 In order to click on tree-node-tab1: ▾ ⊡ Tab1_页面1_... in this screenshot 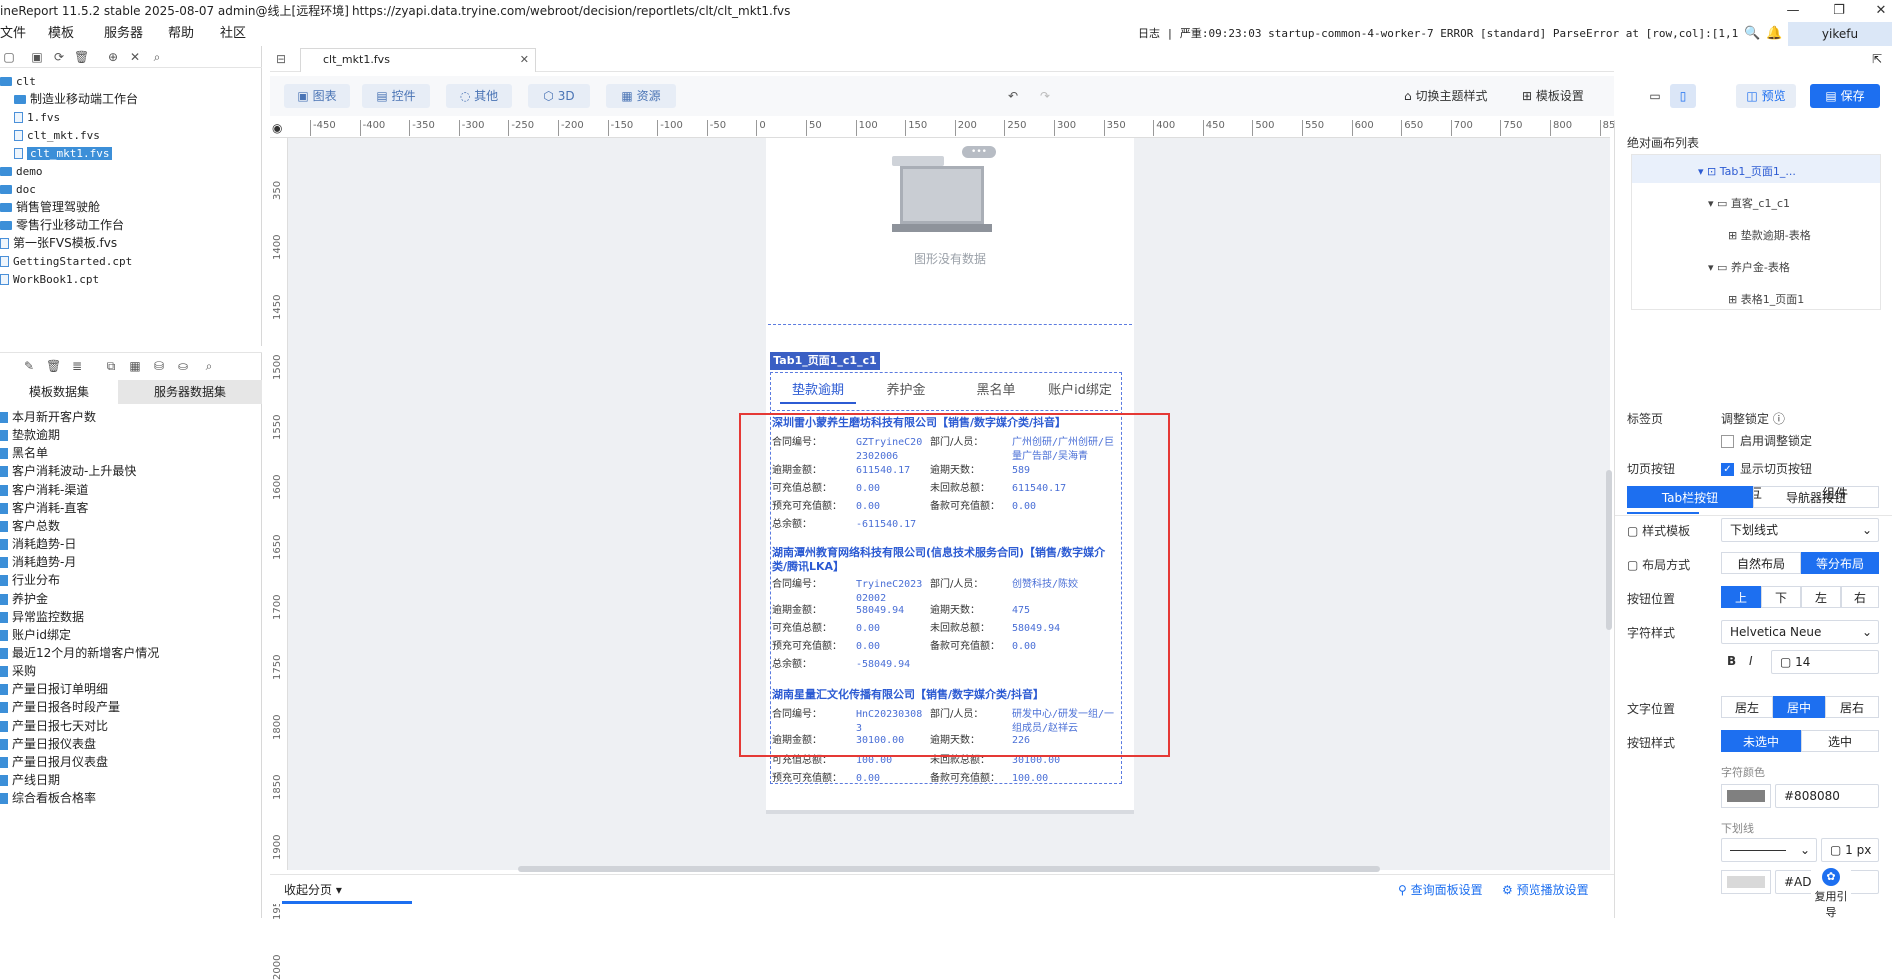, I will do `click(1747, 171)`.